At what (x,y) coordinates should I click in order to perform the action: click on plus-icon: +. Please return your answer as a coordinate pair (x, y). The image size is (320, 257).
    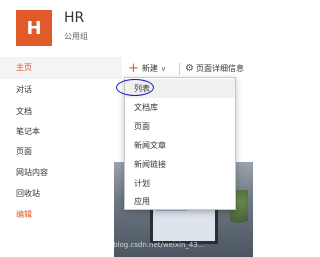
    Looking at the image, I should click on (133, 68).